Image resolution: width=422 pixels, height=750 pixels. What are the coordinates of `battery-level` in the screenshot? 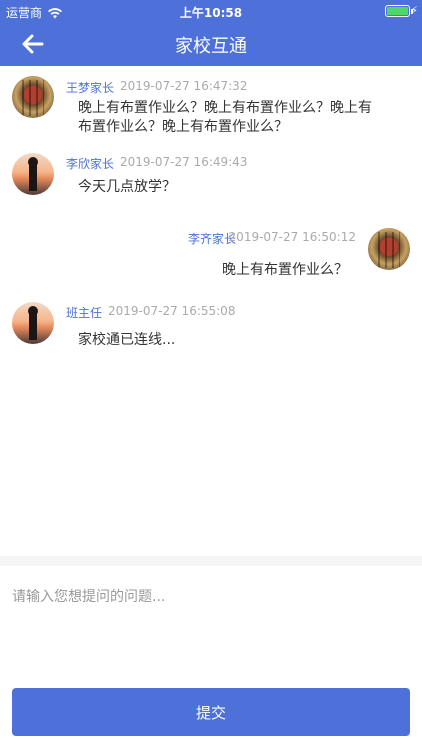 It's located at (397, 11).